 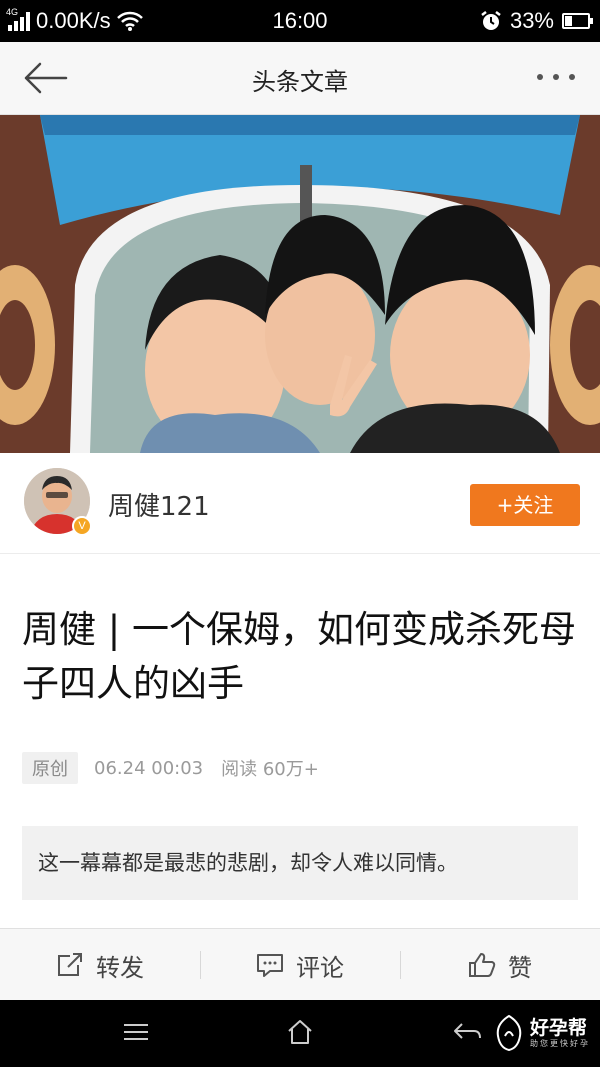 I want to click on battery-icon, so click(x=577, y=21).